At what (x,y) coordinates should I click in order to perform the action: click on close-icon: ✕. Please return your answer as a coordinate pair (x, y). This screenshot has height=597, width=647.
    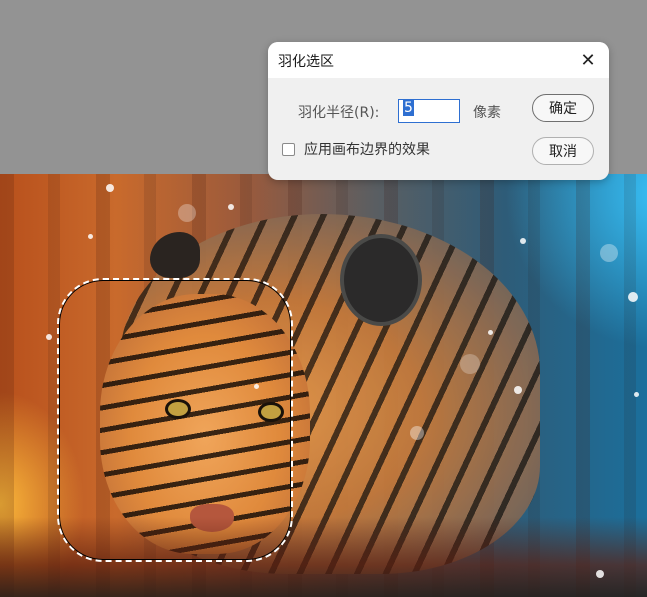
    Looking at the image, I should click on (588, 60).